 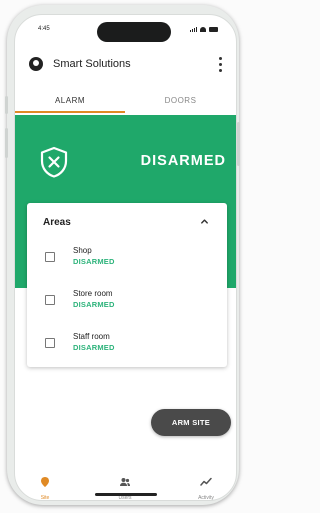 What do you see at coordinates (92, 64) in the screenshot?
I see `app-title: Smart Solutions` at bounding box center [92, 64].